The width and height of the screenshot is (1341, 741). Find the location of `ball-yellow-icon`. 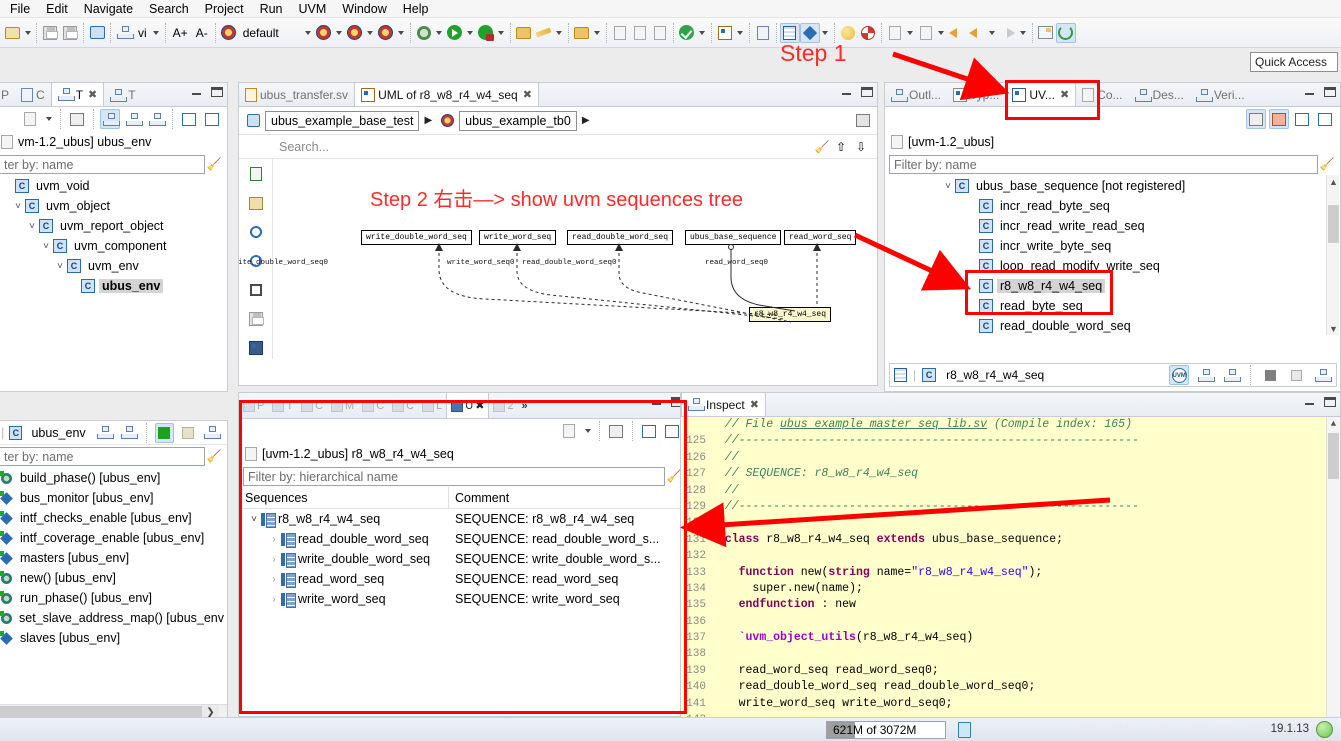

ball-yellow-icon is located at coordinates (848, 33).